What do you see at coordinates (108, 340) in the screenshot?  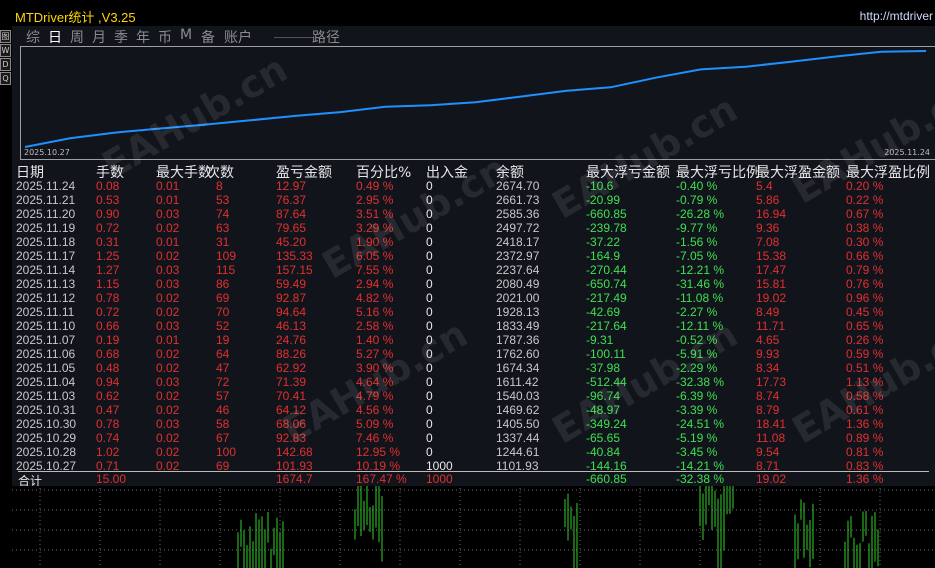 I see `cell-lots: 0.19` at bounding box center [108, 340].